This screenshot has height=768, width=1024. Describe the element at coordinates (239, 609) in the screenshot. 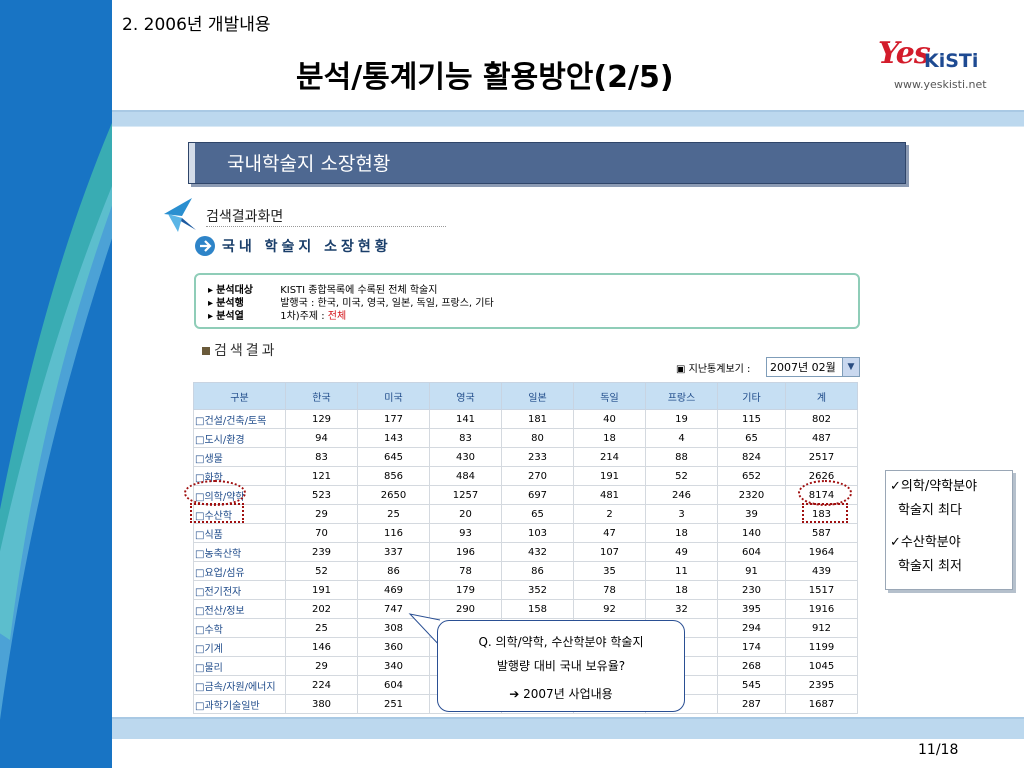

I see `category-link: □전산/정보` at that location.